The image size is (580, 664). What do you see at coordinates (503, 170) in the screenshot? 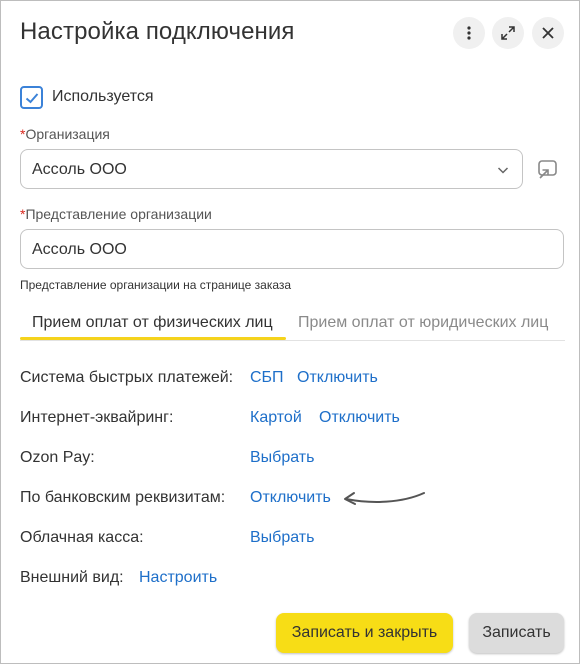
I see `chevron-down-icon` at bounding box center [503, 170].